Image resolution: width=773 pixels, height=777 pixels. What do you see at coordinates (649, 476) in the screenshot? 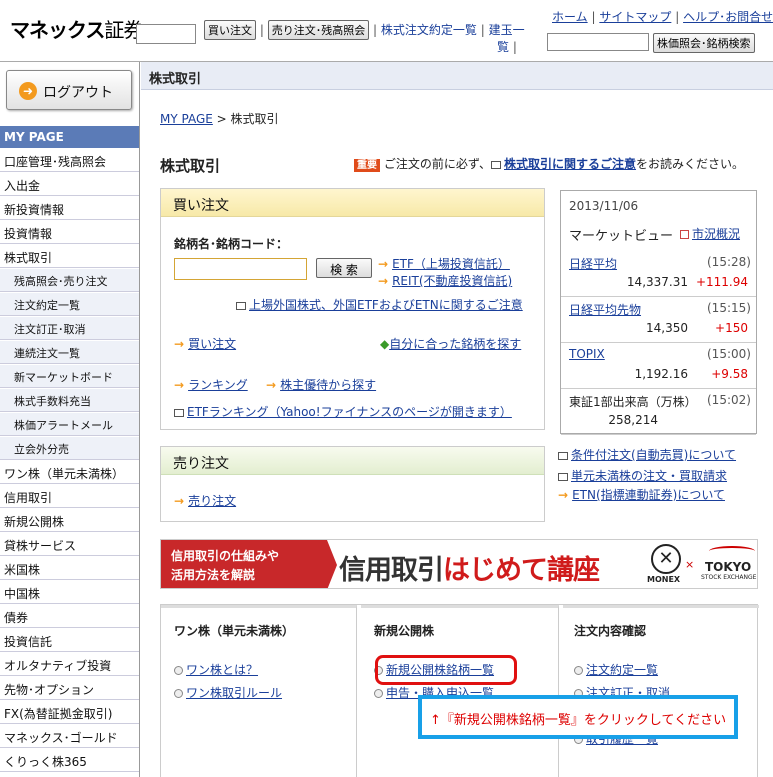
I see `odd-lot-link: 単元未満株の注文・買取請求` at bounding box center [649, 476].